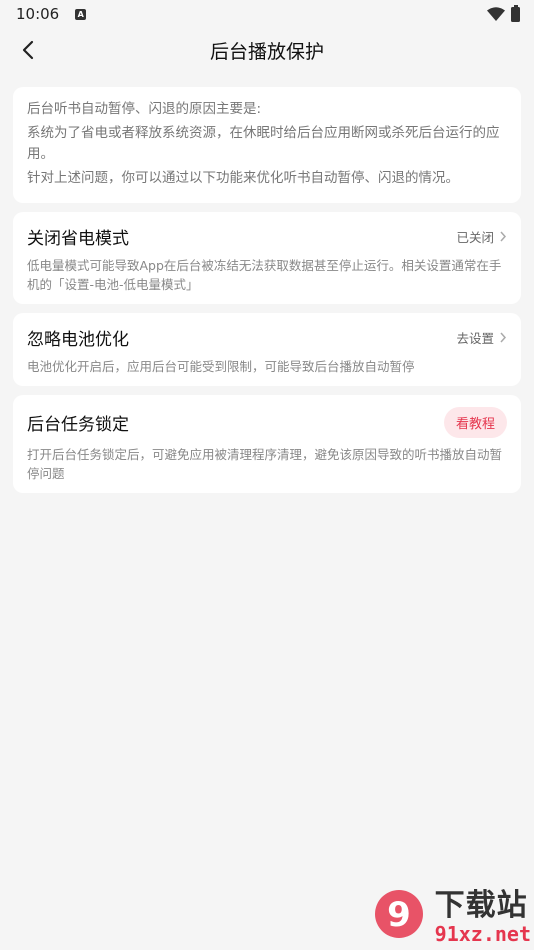 The image size is (534, 950). I want to click on battery-icon, so click(515, 13).